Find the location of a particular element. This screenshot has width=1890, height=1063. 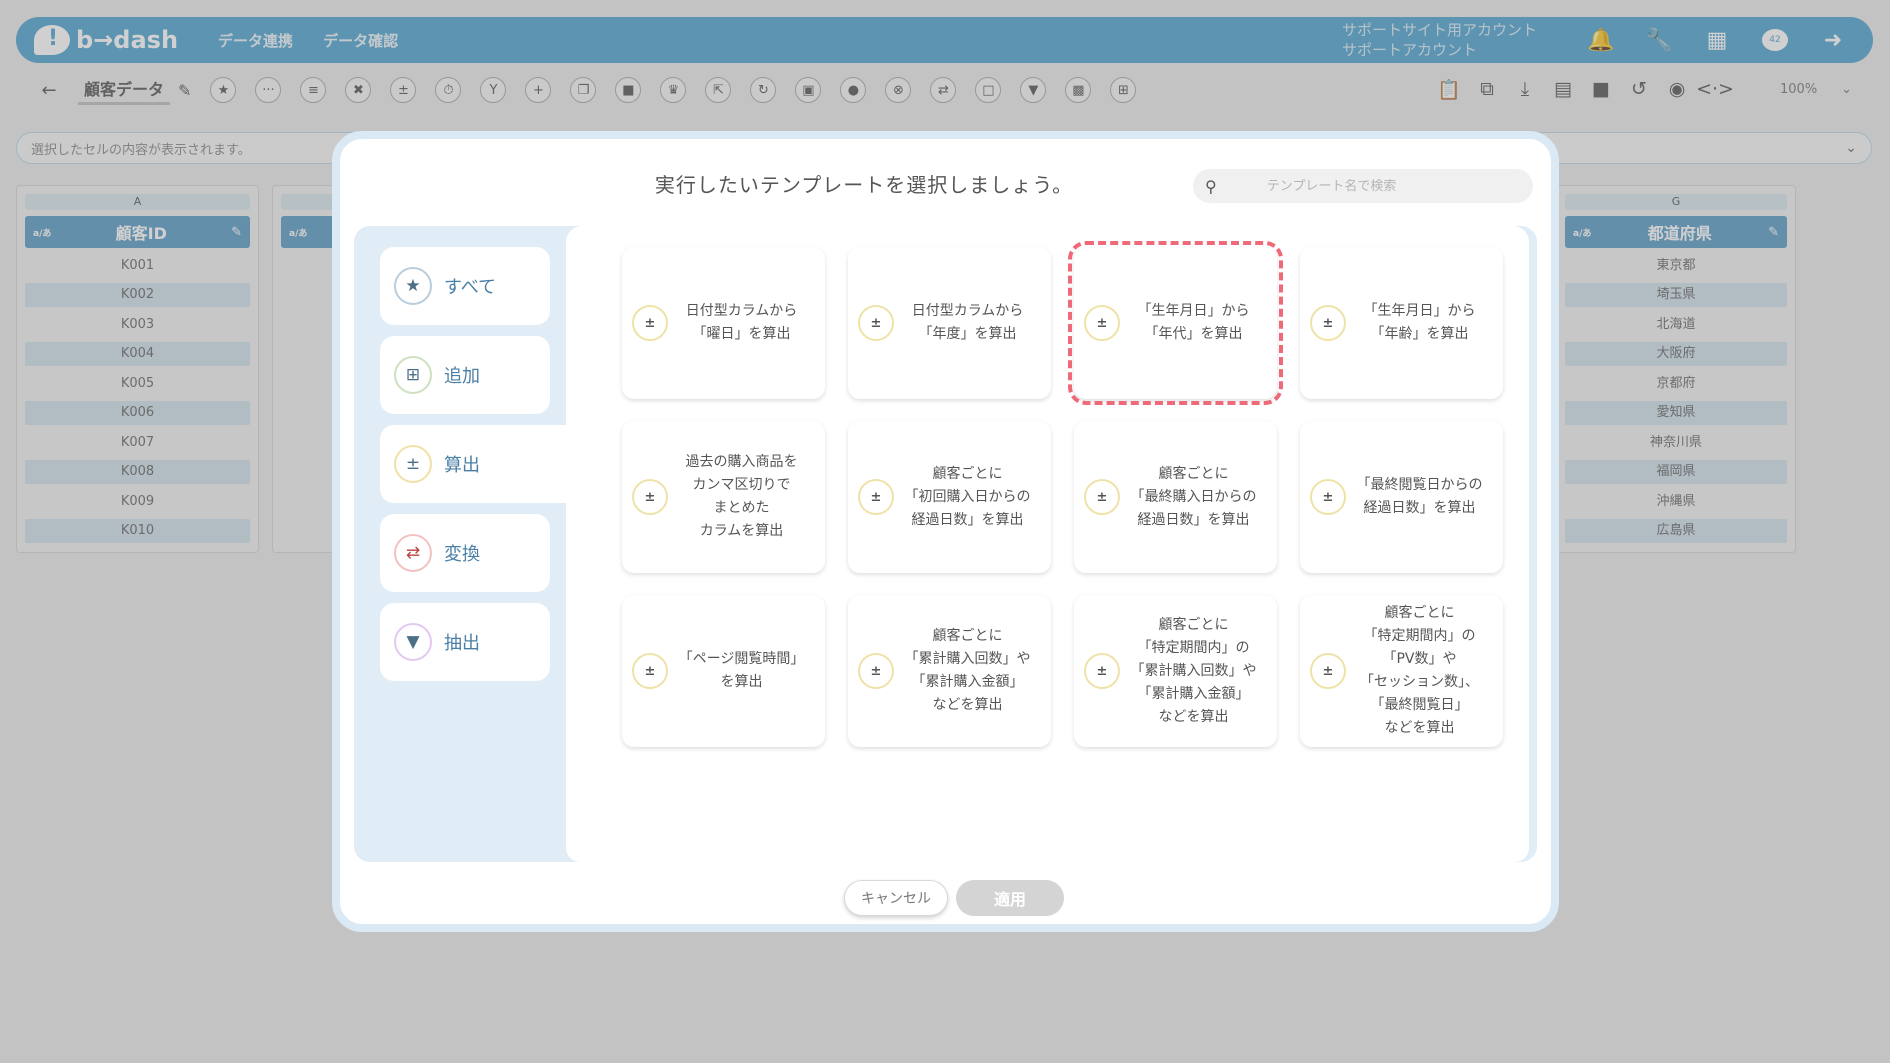

template-label: 顧客ごとに 「累計購入回数」や 「累計購入金額」 などを算出 is located at coordinates (967, 670).